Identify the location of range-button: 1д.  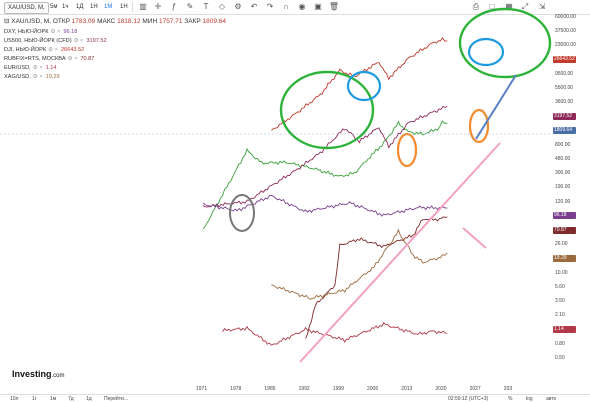
(89, 399).